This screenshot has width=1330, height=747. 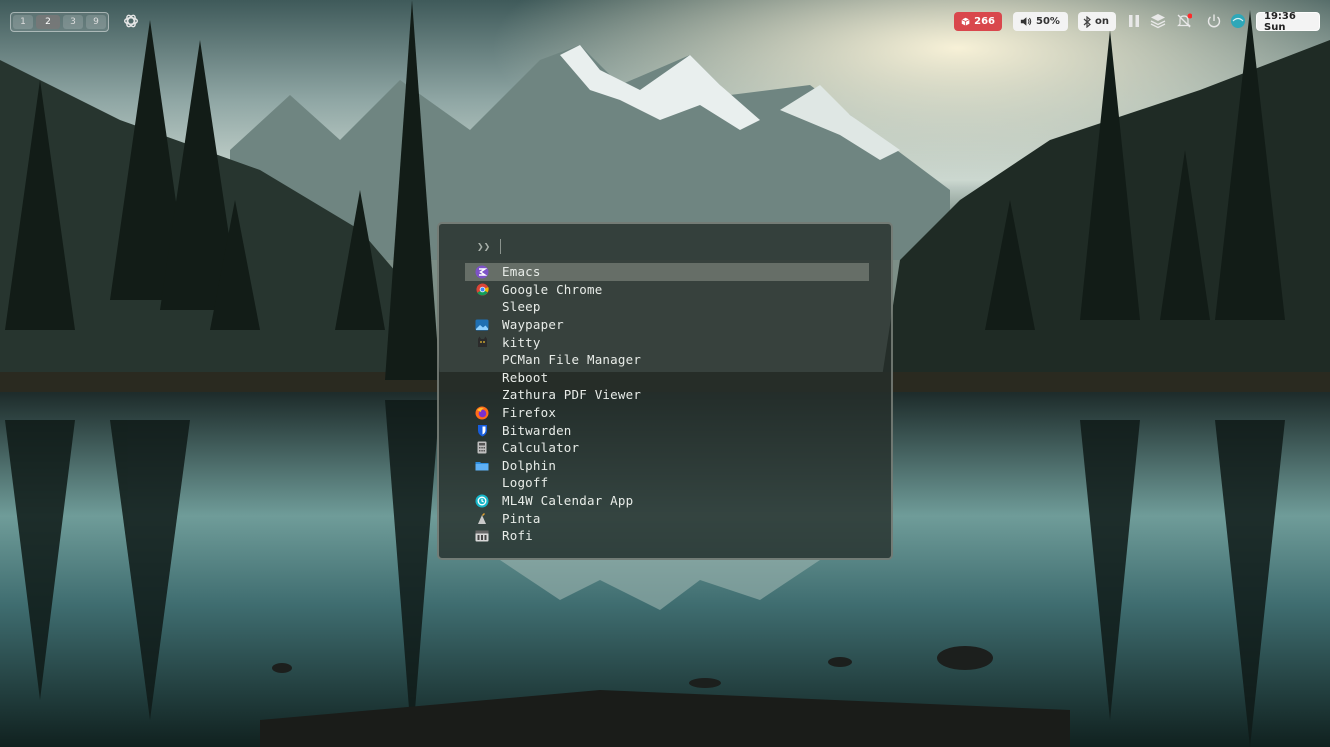 I want to click on kitty-icon, so click(x=482, y=342).